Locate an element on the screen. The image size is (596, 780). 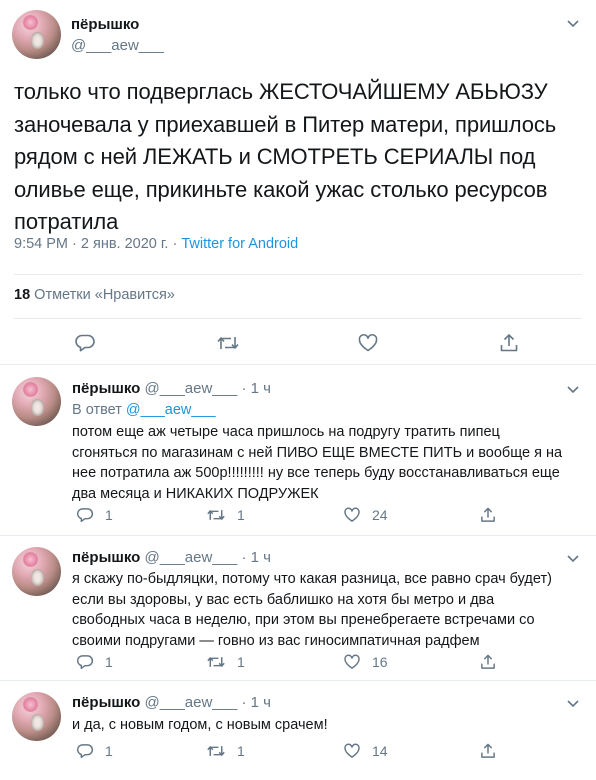
likes-count: 18 is located at coordinates (22, 295).